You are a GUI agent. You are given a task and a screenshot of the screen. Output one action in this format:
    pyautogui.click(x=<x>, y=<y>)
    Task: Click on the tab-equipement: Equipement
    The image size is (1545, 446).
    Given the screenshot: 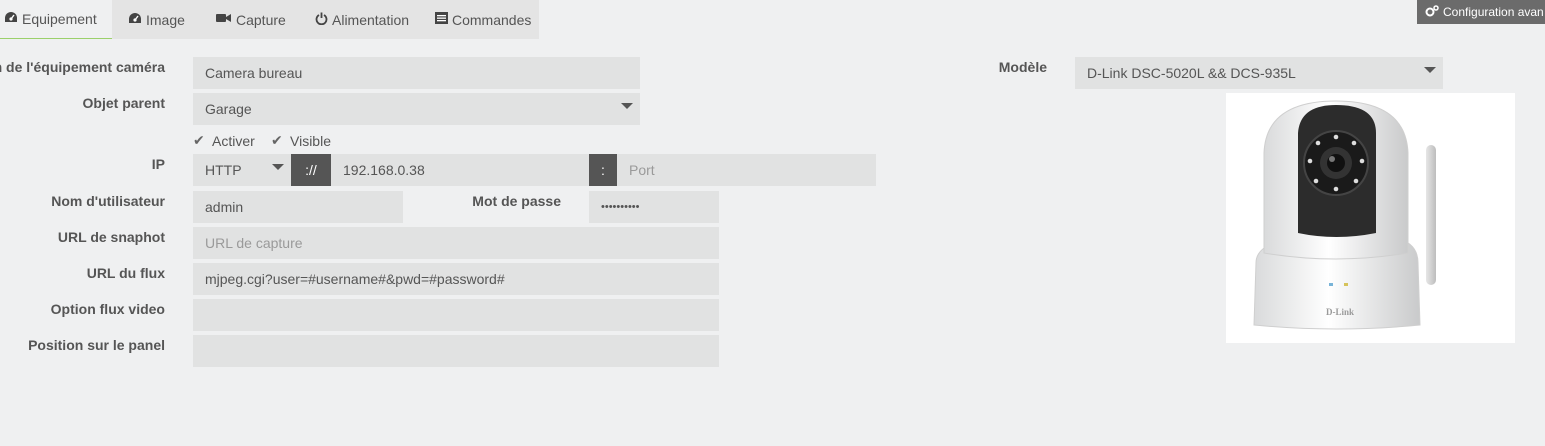 What is the action you would take?
    pyautogui.click(x=56, y=19)
    